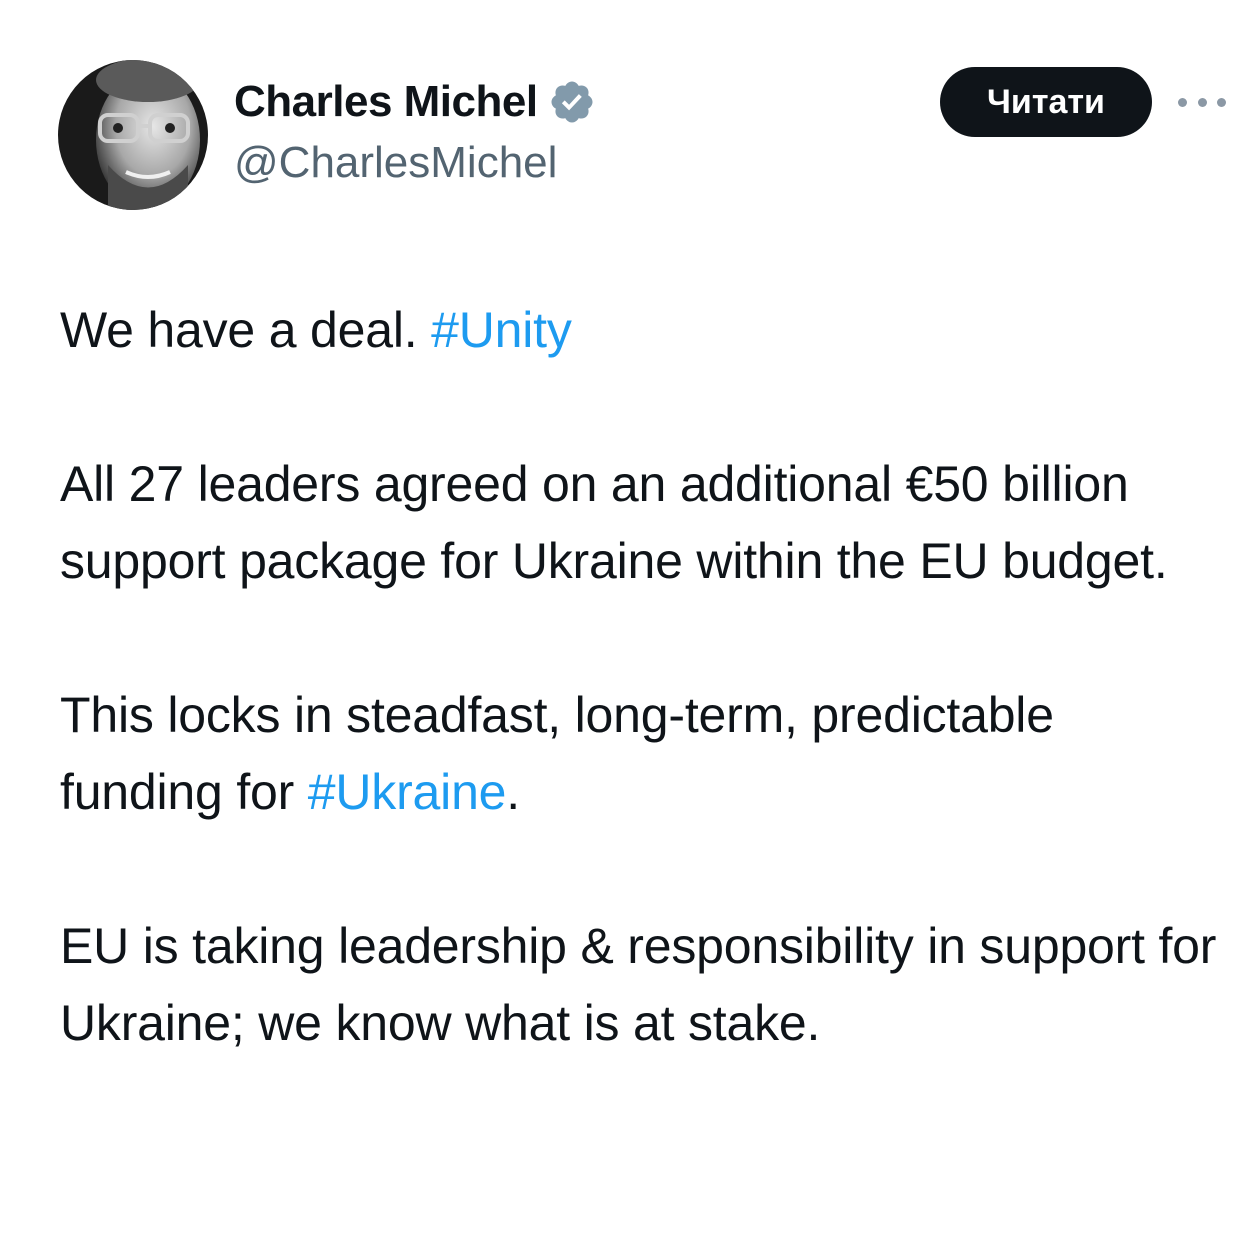 This screenshot has width=1240, height=1258. Describe the element at coordinates (645, 330) in the screenshot. I see `tweet-paragraph-1: We have a deal. #Unity` at that location.